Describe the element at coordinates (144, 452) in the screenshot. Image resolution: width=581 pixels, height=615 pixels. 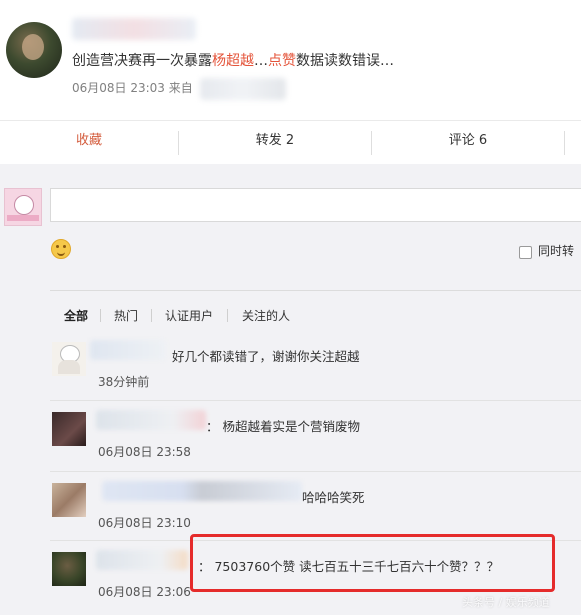
I see `comment-time: 06月08日 23:58` at that location.